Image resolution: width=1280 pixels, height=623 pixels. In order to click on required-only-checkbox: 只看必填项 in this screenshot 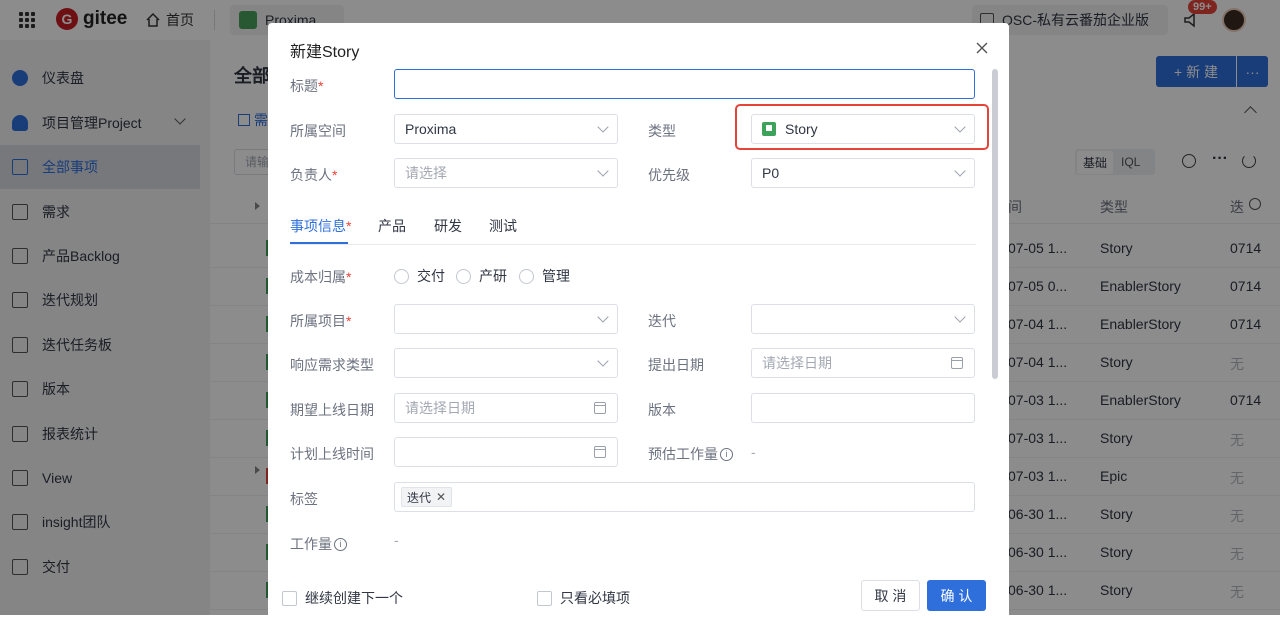, I will do `click(583, 598)`.